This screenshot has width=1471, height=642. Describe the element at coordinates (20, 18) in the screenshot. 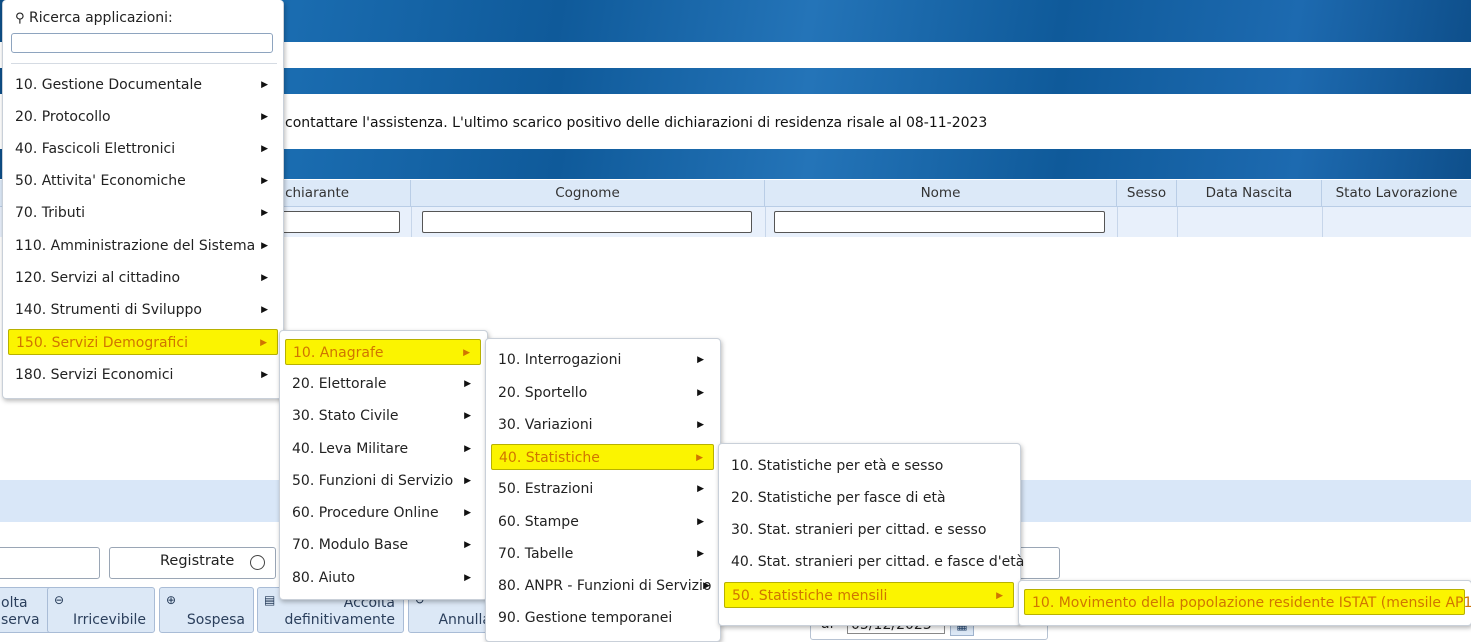

I see `search-icon: ⚲` at that location.